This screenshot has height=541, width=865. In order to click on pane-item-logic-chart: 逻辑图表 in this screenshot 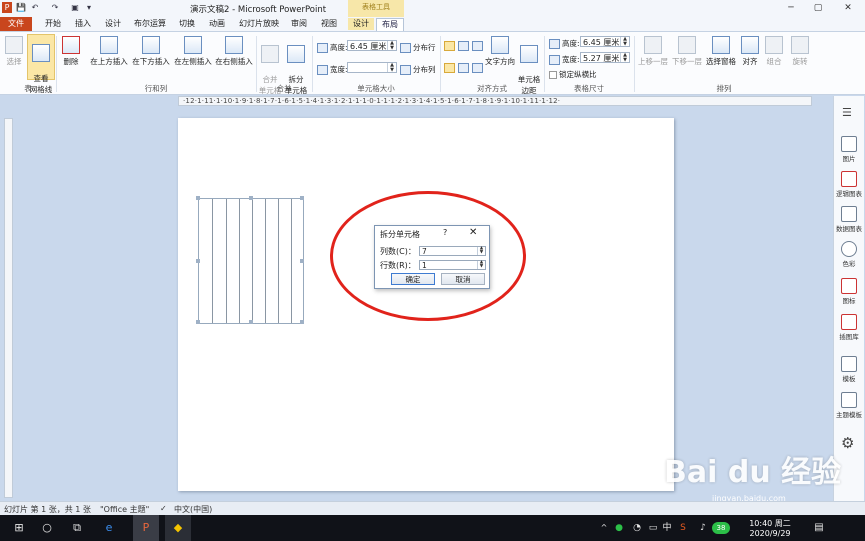, I will do `click(849, 184)`.